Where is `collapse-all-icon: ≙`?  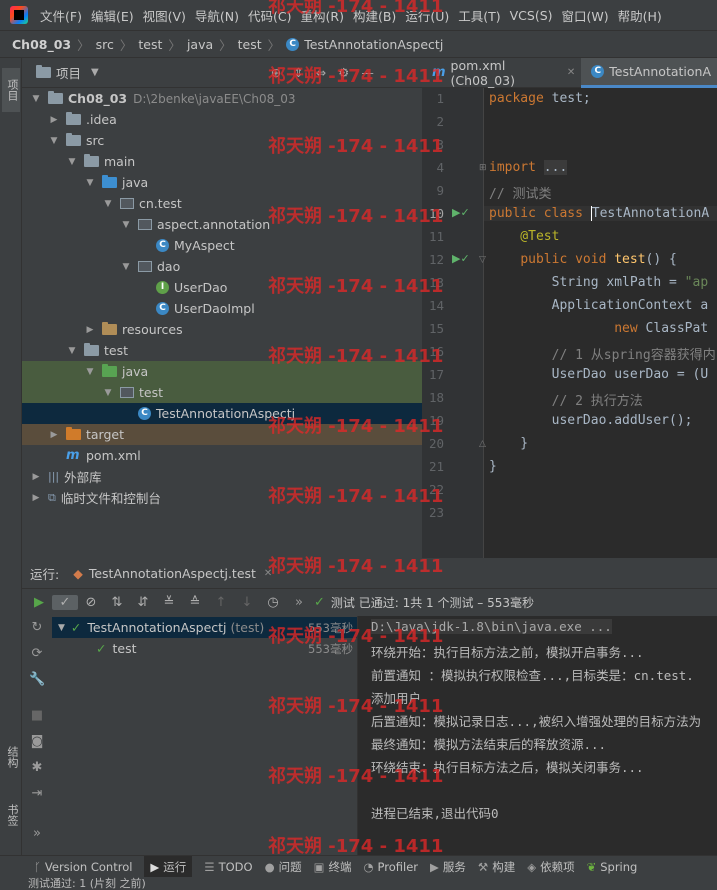 collapse-all-icon: ≙ is located at coordinates (195, 602).